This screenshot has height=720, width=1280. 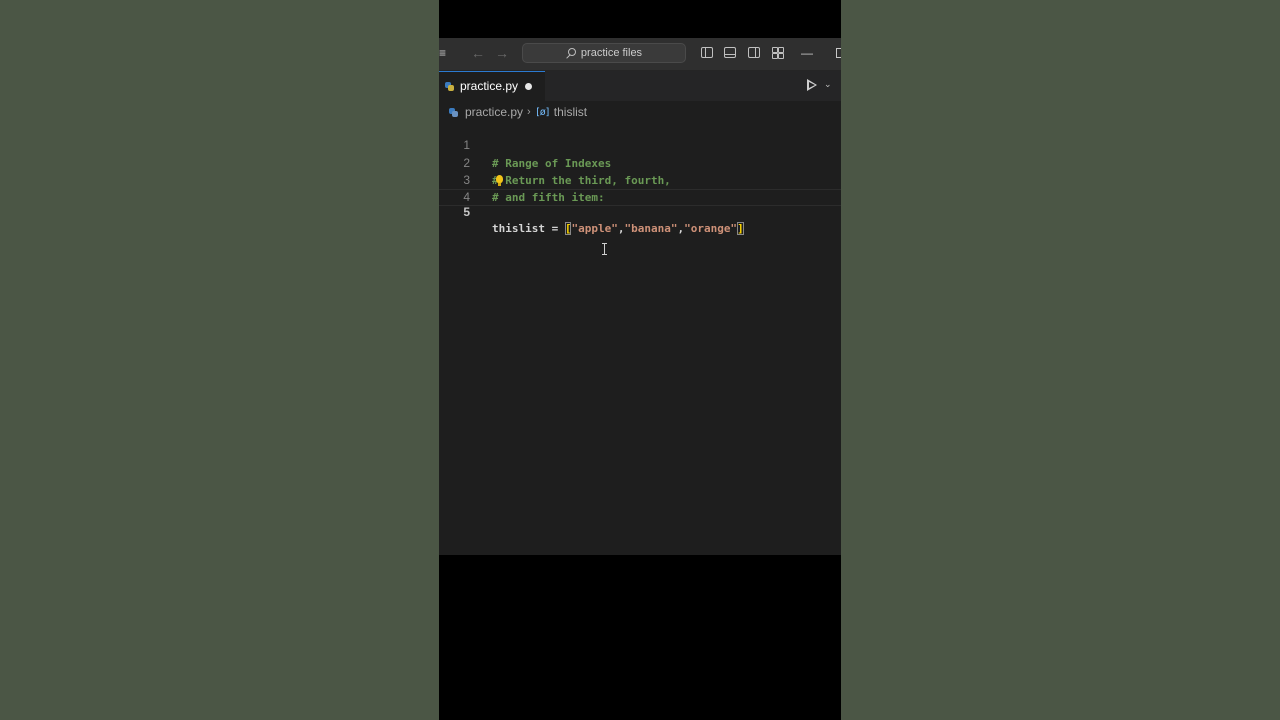 I want to click on breadcrumb: practice.py › [ø] thislist, so click(x=518, y=112).